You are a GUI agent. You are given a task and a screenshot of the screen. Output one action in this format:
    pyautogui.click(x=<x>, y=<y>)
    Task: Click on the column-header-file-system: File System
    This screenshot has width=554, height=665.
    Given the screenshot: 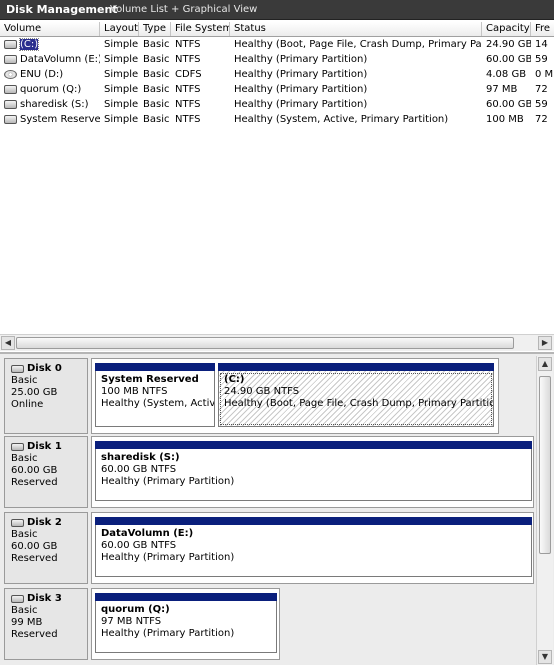 What is the action you would take?
    pyautogui.click(x=200, y=29)
    